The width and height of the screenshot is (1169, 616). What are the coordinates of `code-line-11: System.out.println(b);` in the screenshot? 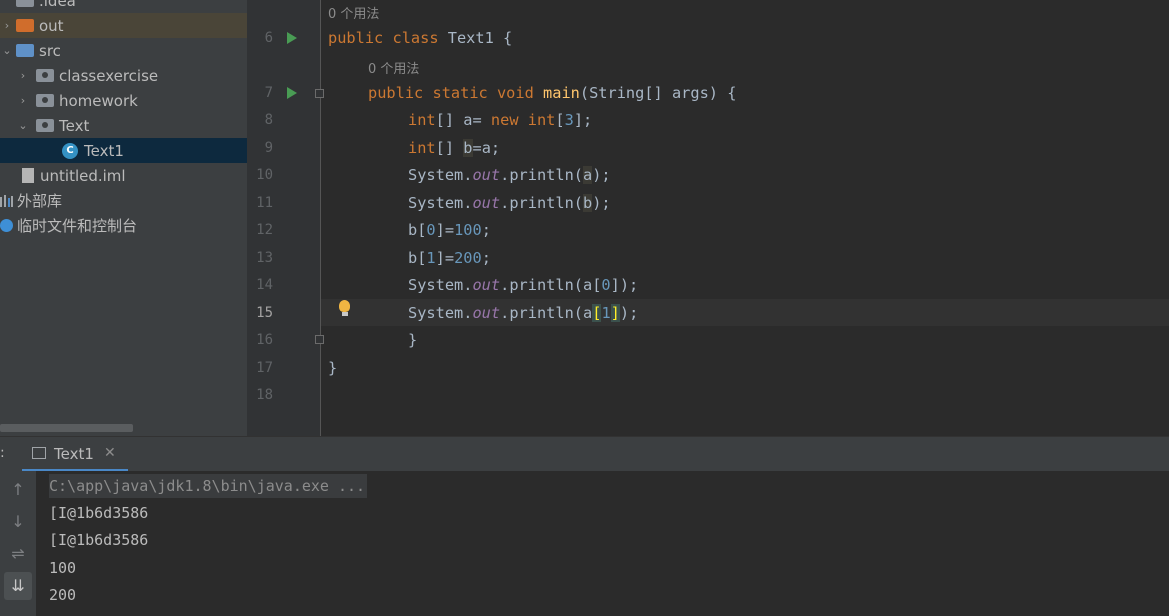 It's located at (509, 203).